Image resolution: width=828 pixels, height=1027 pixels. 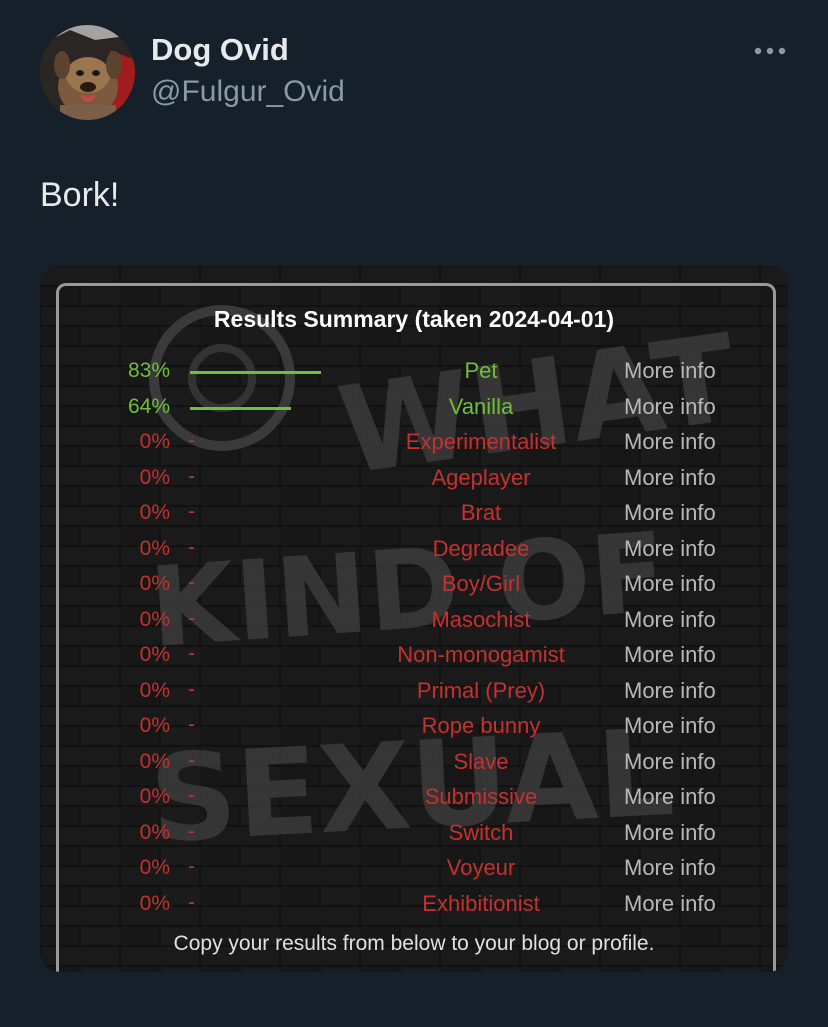 I want to click on result-row: 0% - Degradee More info, so click(x=414, y=550).